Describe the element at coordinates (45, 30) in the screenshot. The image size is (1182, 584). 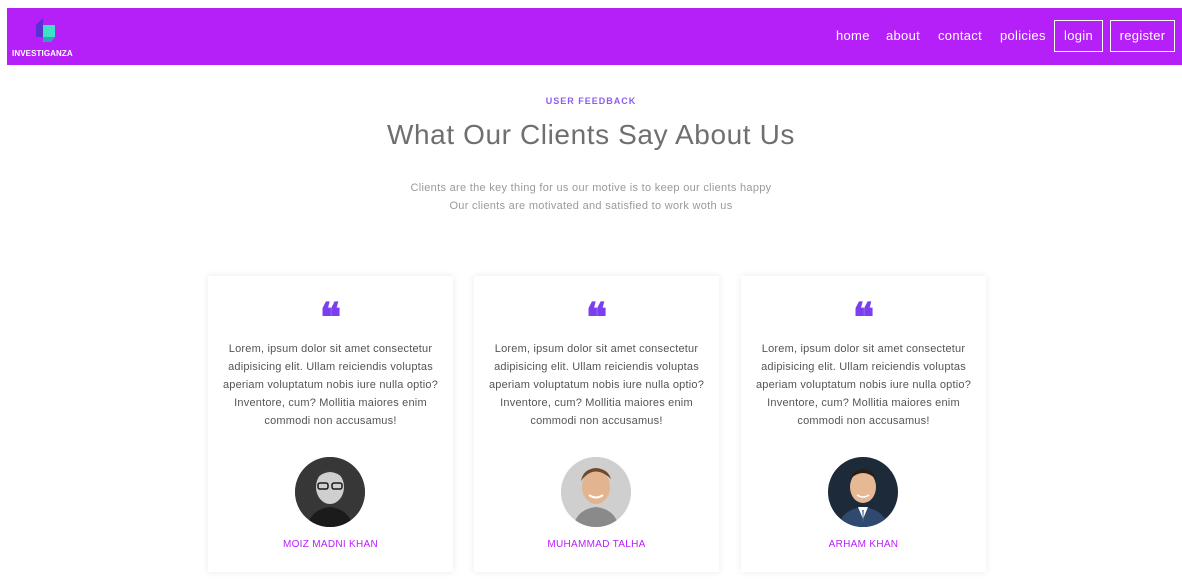
I see `cube-logo-icon` at that location.